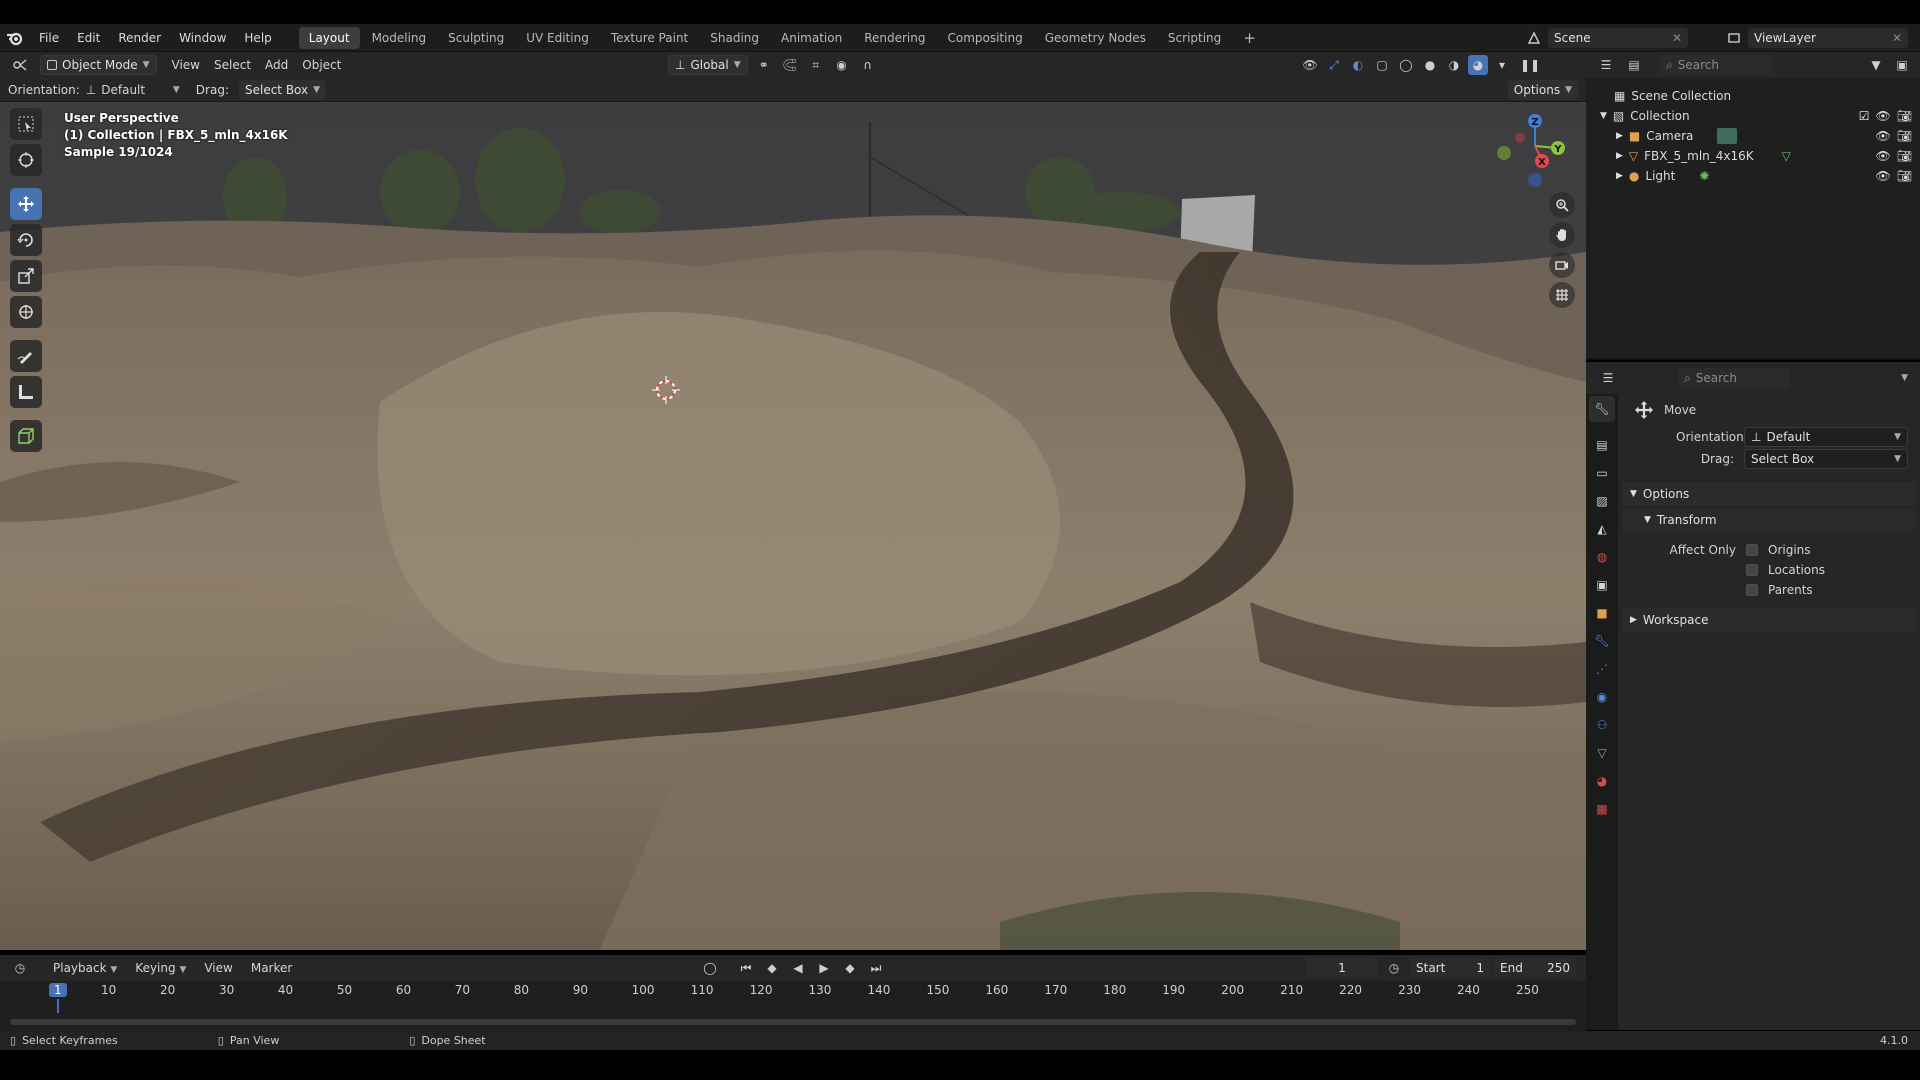  Describe the element at coordinates (790, 65) in the screenshot. I see `snap-icon: 🧲︎` at that location.